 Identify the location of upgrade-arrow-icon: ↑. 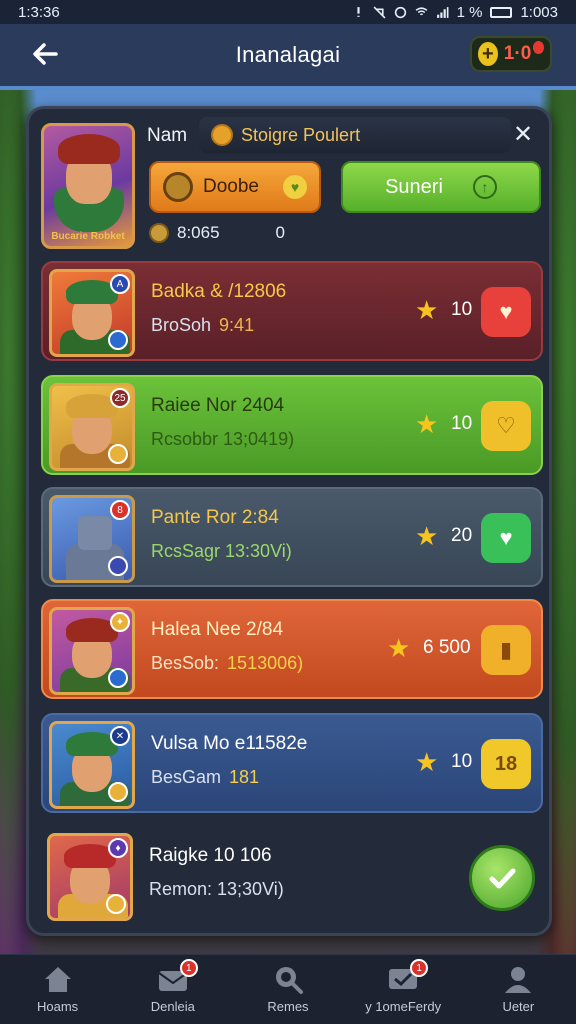
(484, 187).